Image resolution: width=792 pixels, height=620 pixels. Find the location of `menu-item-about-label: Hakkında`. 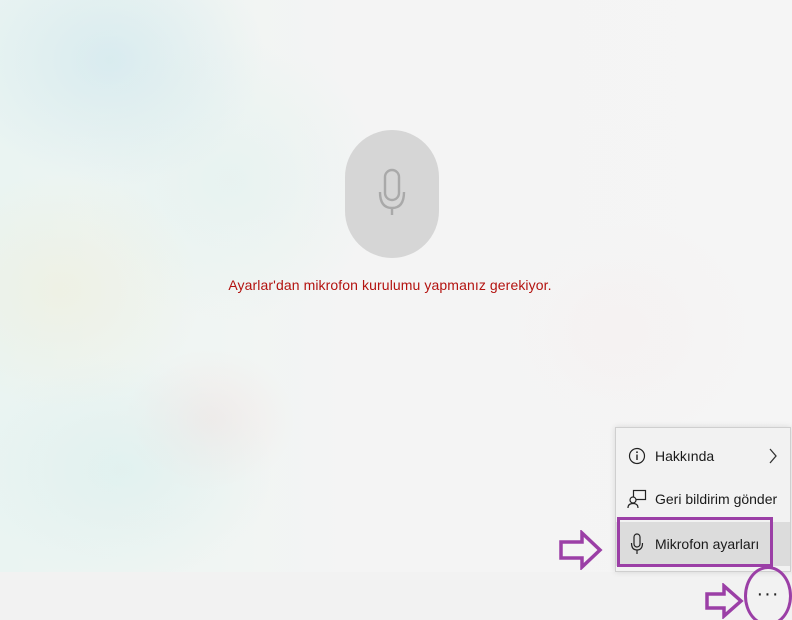

menu-item-about-label: Hakkında is located at coordinates (685, 456).